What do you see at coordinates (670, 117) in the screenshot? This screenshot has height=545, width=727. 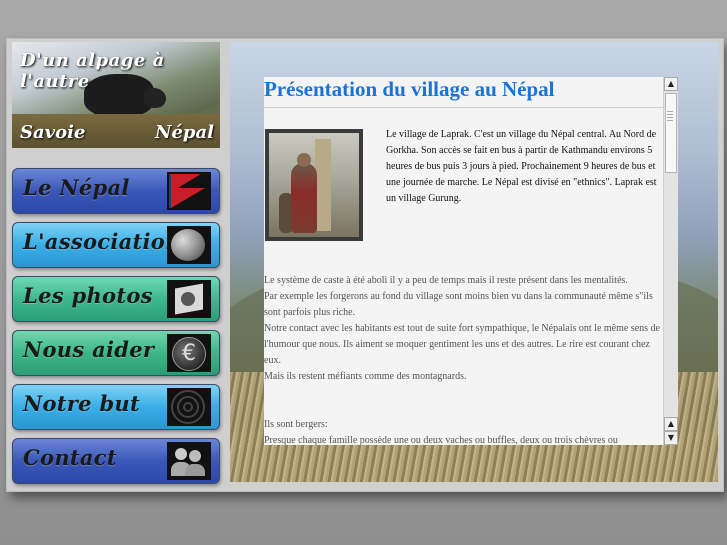 I see `scroll-grip-icon` at bounding box center [670, 117].